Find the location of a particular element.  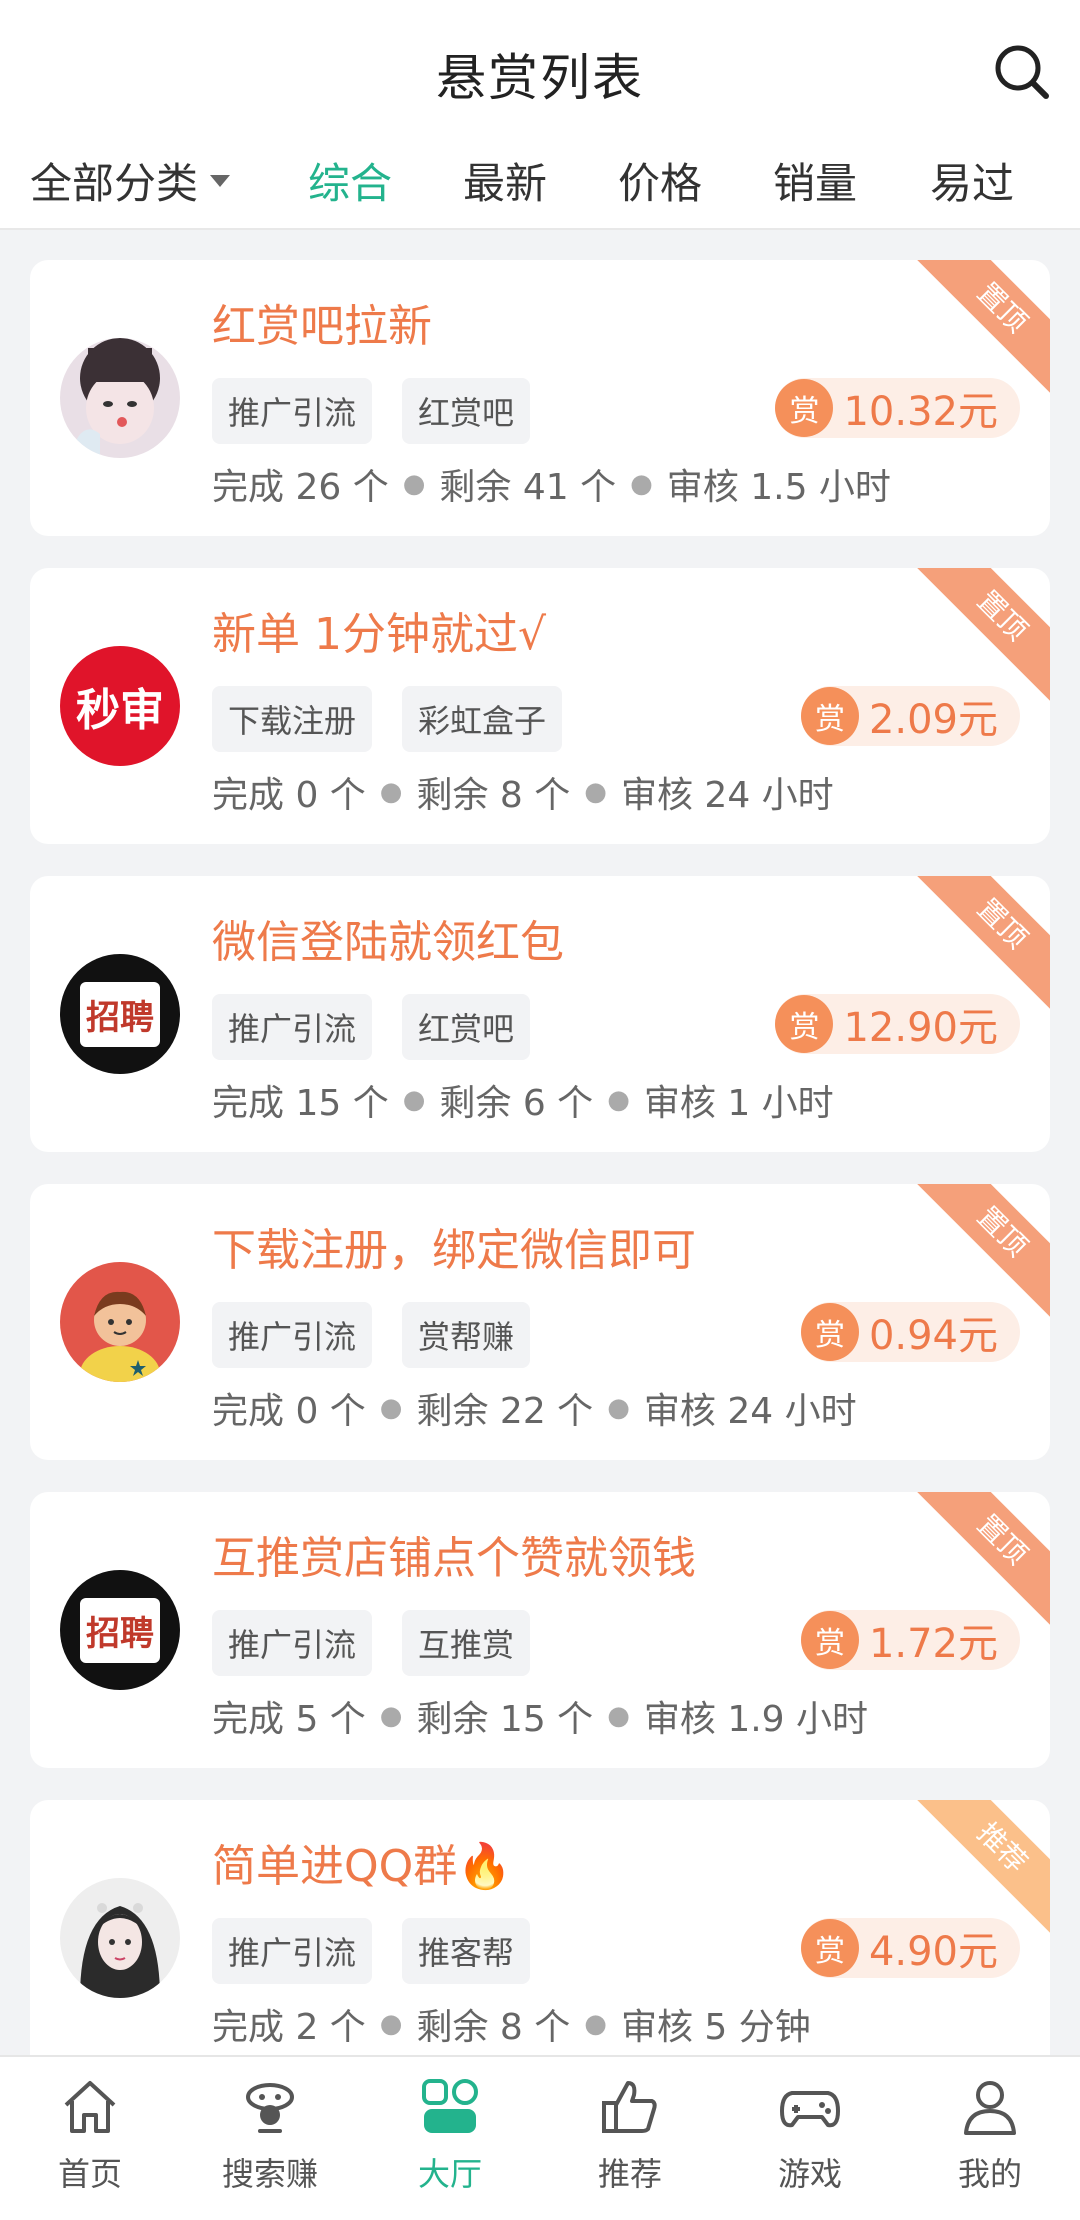

tab-price: 价格 is located at coordinates (660, 180).